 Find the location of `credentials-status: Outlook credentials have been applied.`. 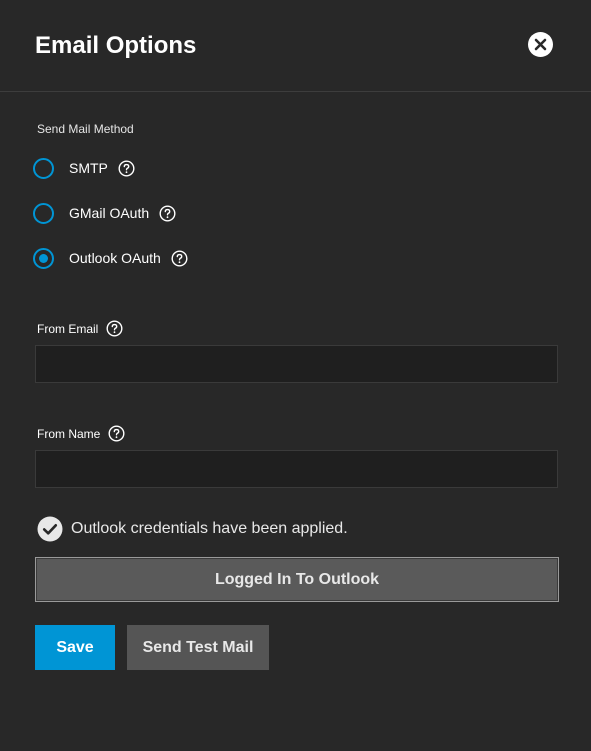

credentials-status: Outlook credentials have been applied. is located at coordinates (192, 529).